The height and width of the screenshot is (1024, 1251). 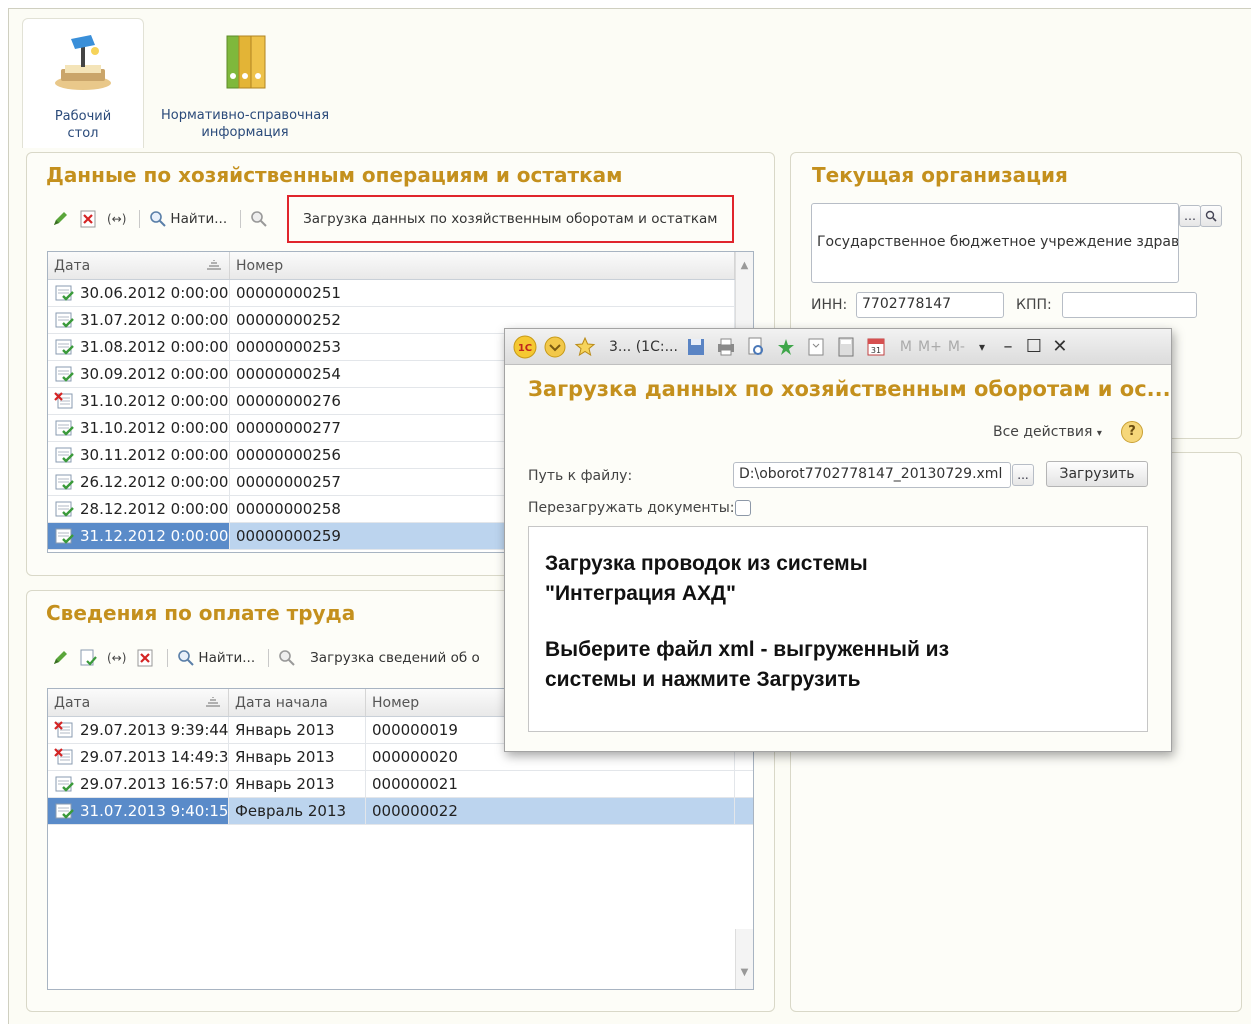 I want to click on section-desktop: Рабочий стол, so click(x=83, y=83).